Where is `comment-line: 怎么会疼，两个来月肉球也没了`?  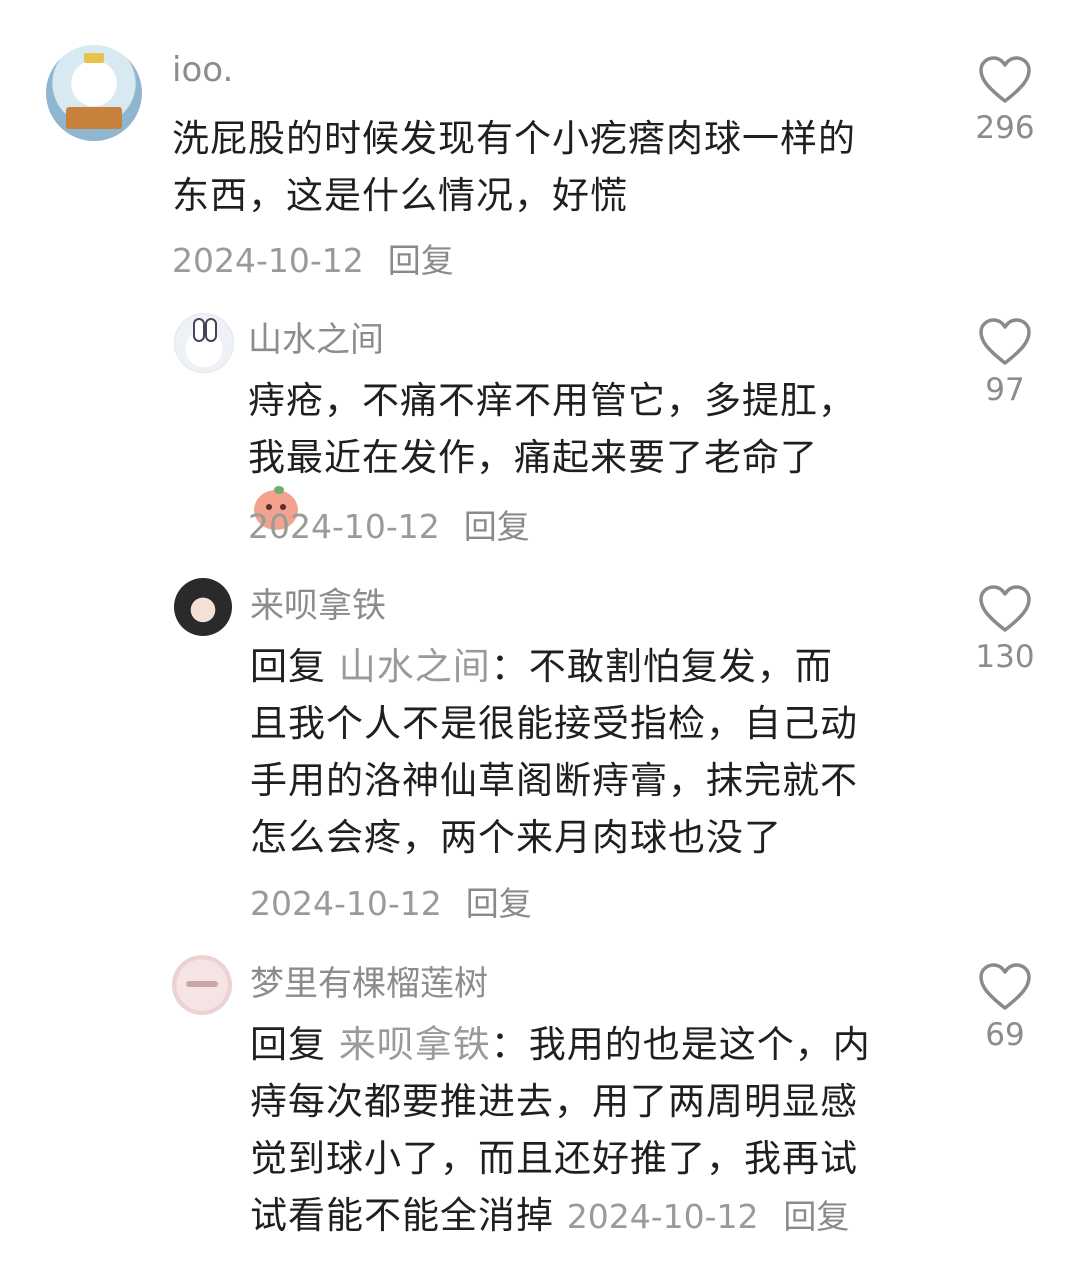 comment-line: 怎么会疼，两个来月肉球也没了 is located at coordinates (516, 837).